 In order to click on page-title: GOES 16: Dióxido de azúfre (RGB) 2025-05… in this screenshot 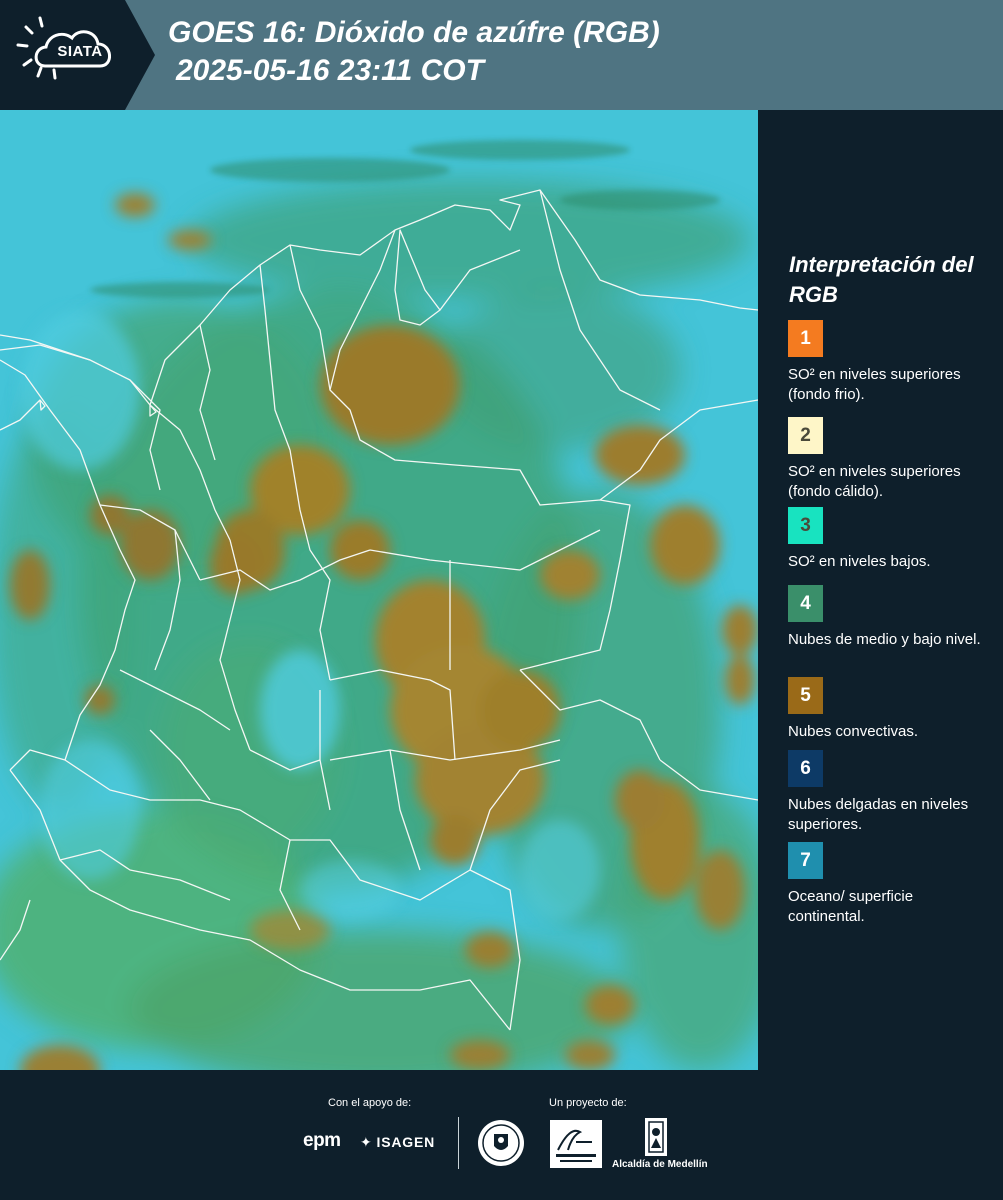, I will do `click(414, 52)`.